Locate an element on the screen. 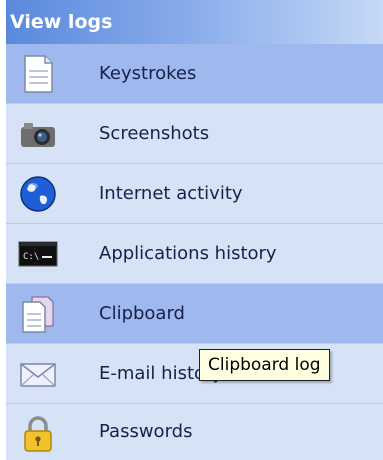  terminal-icon: C:\ is located at coordinates (38, 254).